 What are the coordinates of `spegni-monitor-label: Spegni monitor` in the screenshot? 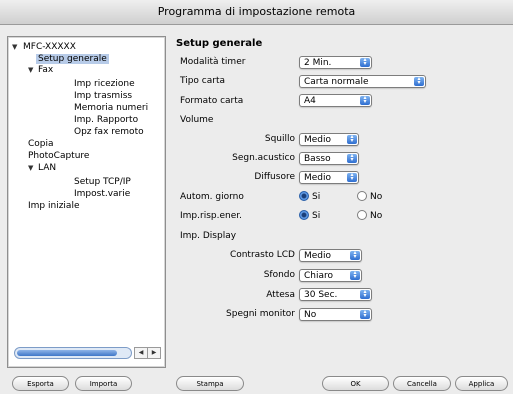 It's located at (260, 314).